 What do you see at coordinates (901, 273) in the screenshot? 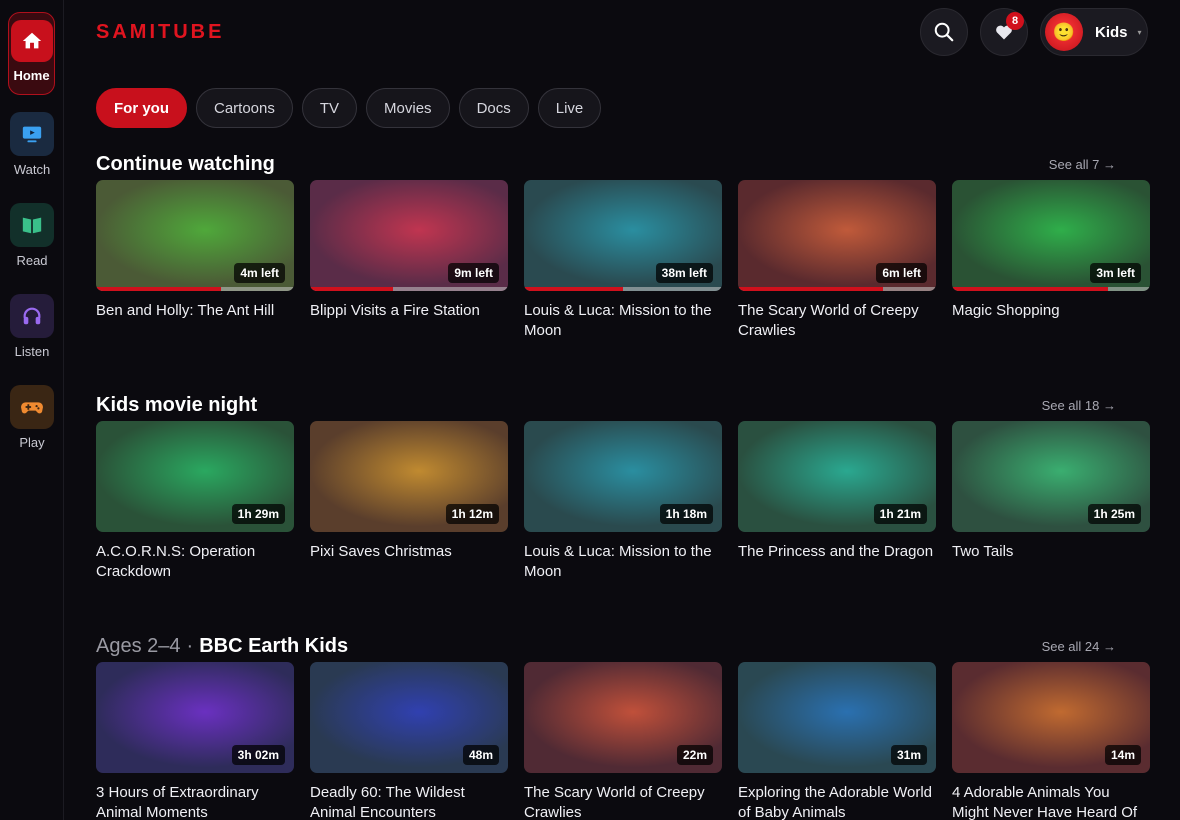
I see `duration-badge: 6m left` at bounding box center [901, 273].